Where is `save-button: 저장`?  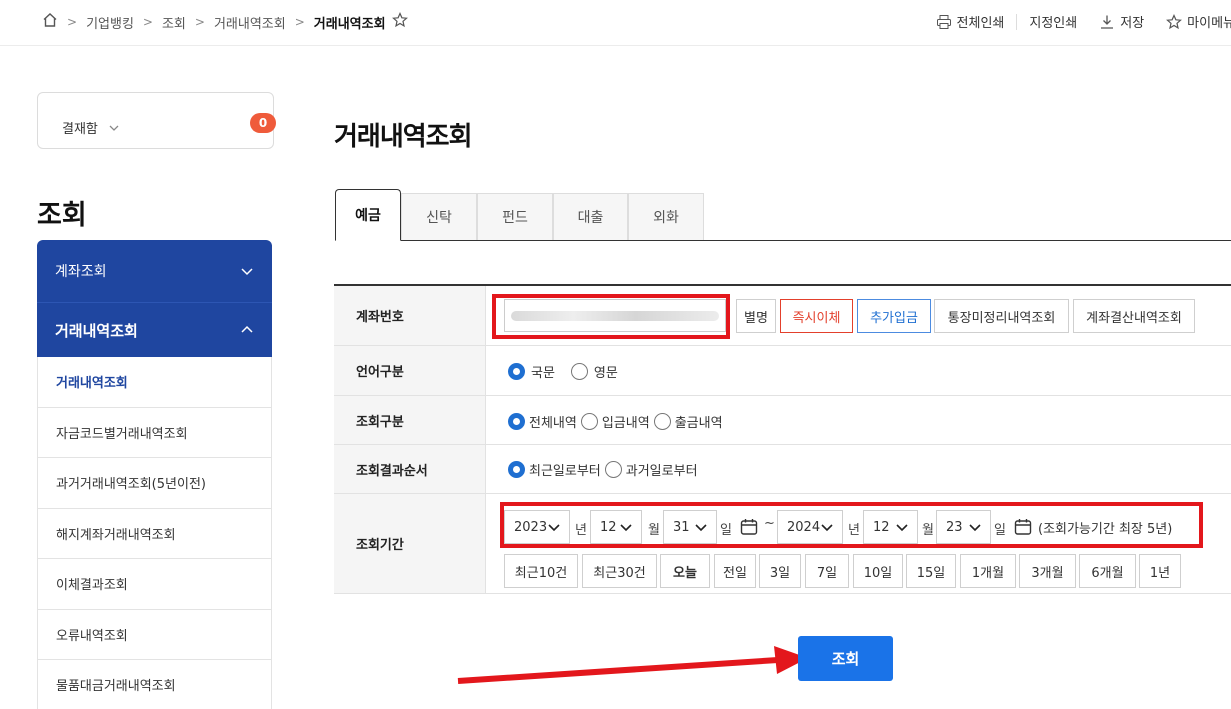 save-button: 저장 is located at coordinates (1121, 21).